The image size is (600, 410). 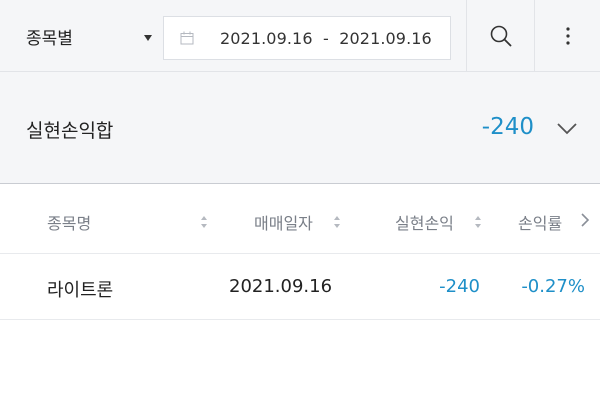 I want to click on more-vertical-icon, so click(x=567, y=36).